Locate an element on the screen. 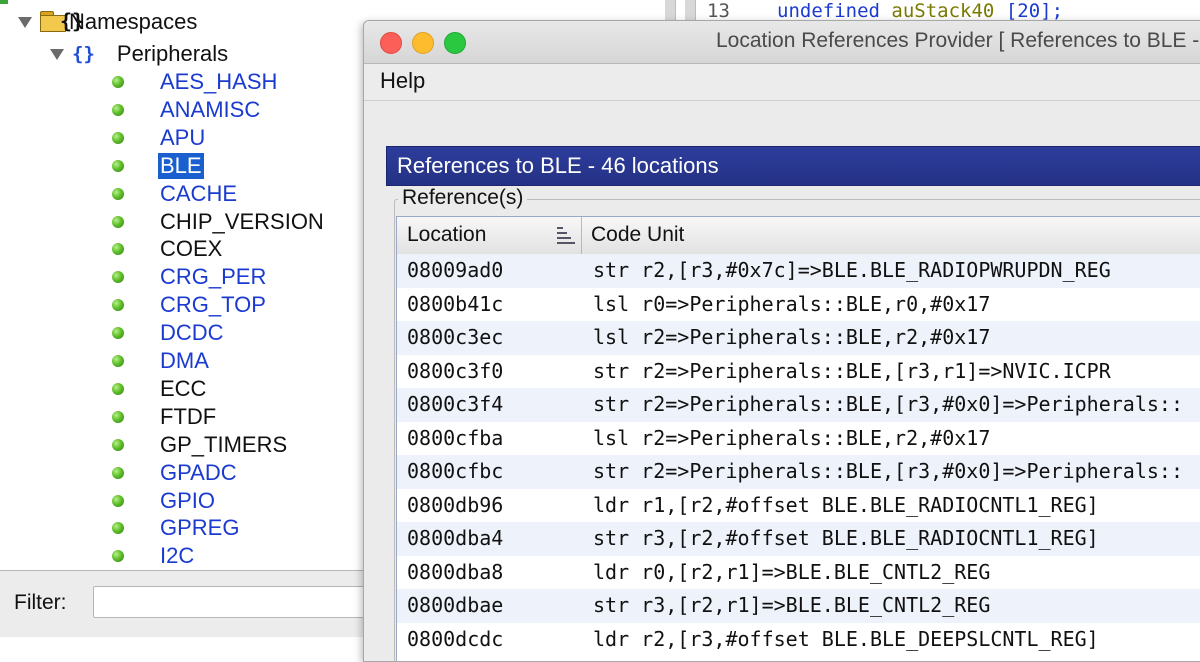 This screenshot has height=662, width=1200. location-cell: 0800dcdc is located at coordinates (455, 638).